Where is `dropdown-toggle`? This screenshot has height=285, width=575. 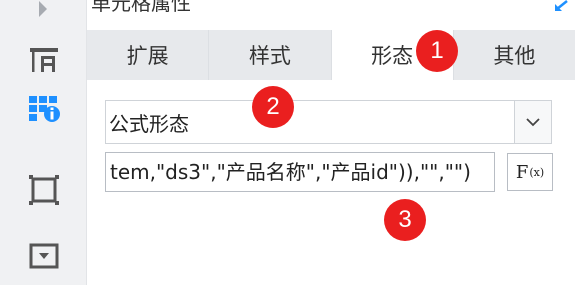
dropdown-toggle is located at coordinates (532, 122).